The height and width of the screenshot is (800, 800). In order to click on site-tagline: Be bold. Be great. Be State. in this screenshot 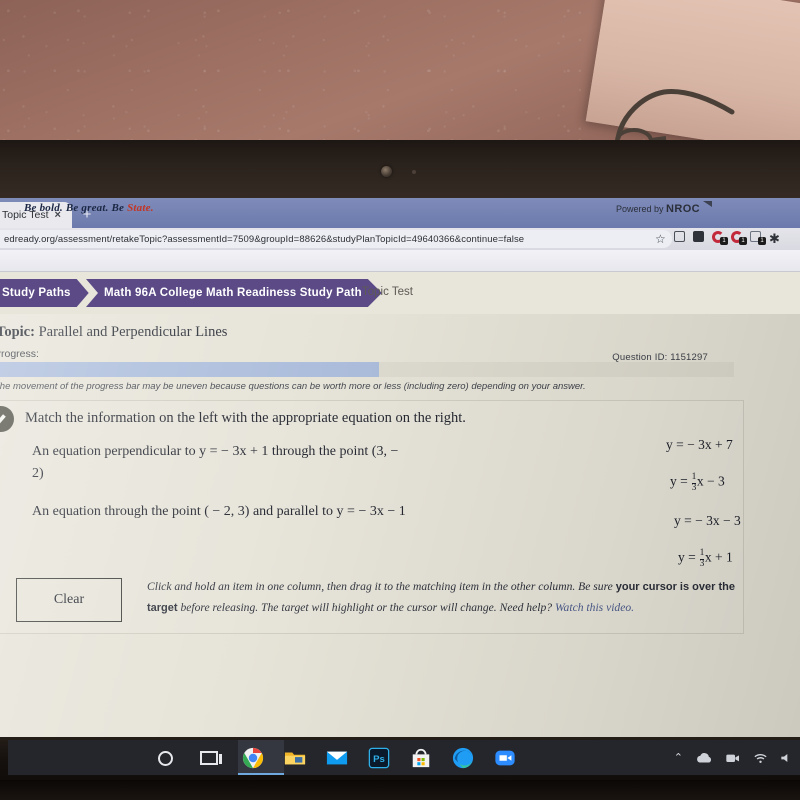, I will do `click(89, 208)`.